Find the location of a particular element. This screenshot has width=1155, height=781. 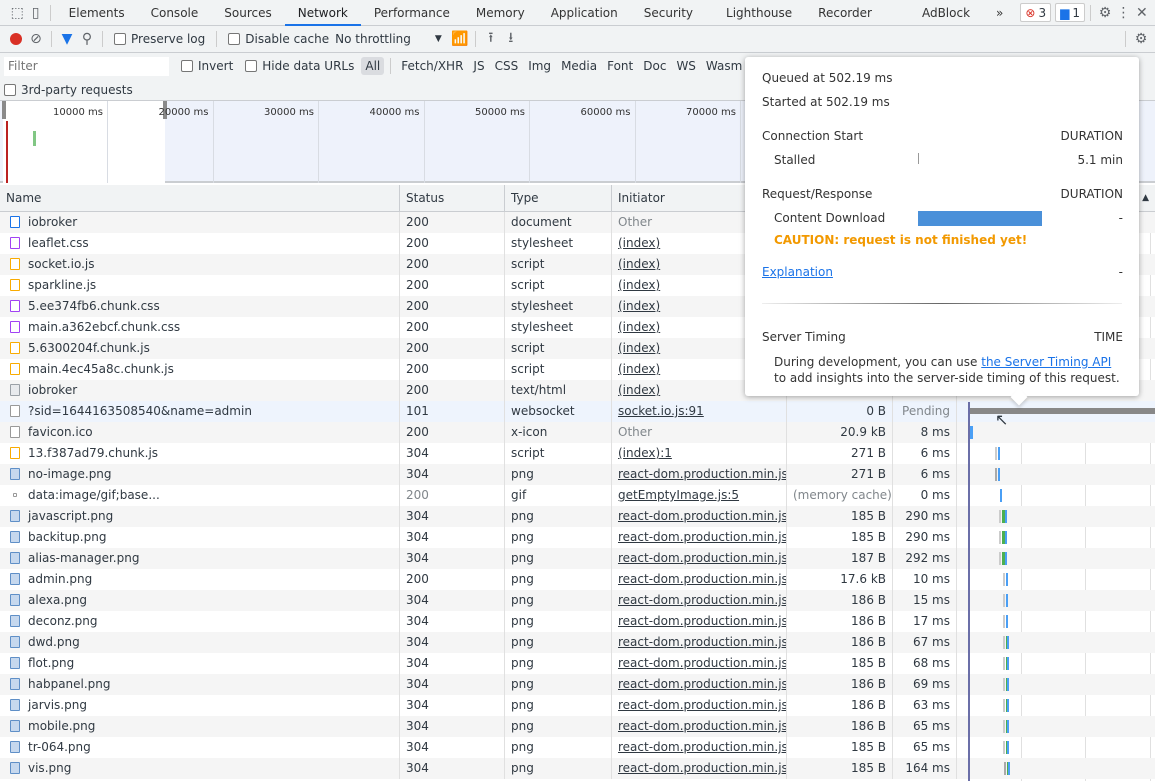

tab-console: Console is located at coordinates (175, 13).